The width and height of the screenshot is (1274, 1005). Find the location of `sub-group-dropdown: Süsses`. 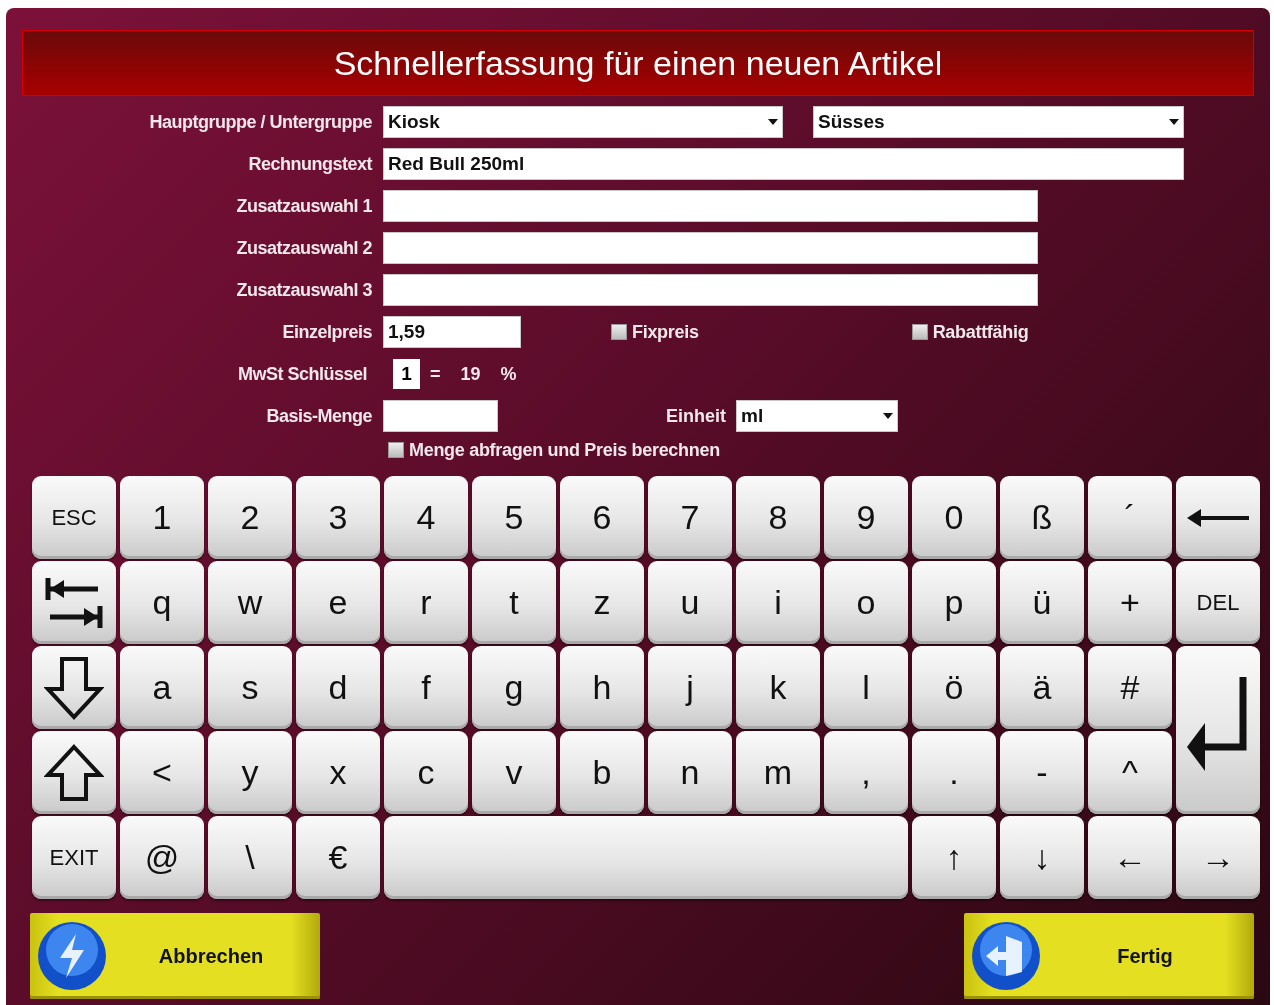

sub-group-dropdown: Süsses is located at coordinates (998, 122).